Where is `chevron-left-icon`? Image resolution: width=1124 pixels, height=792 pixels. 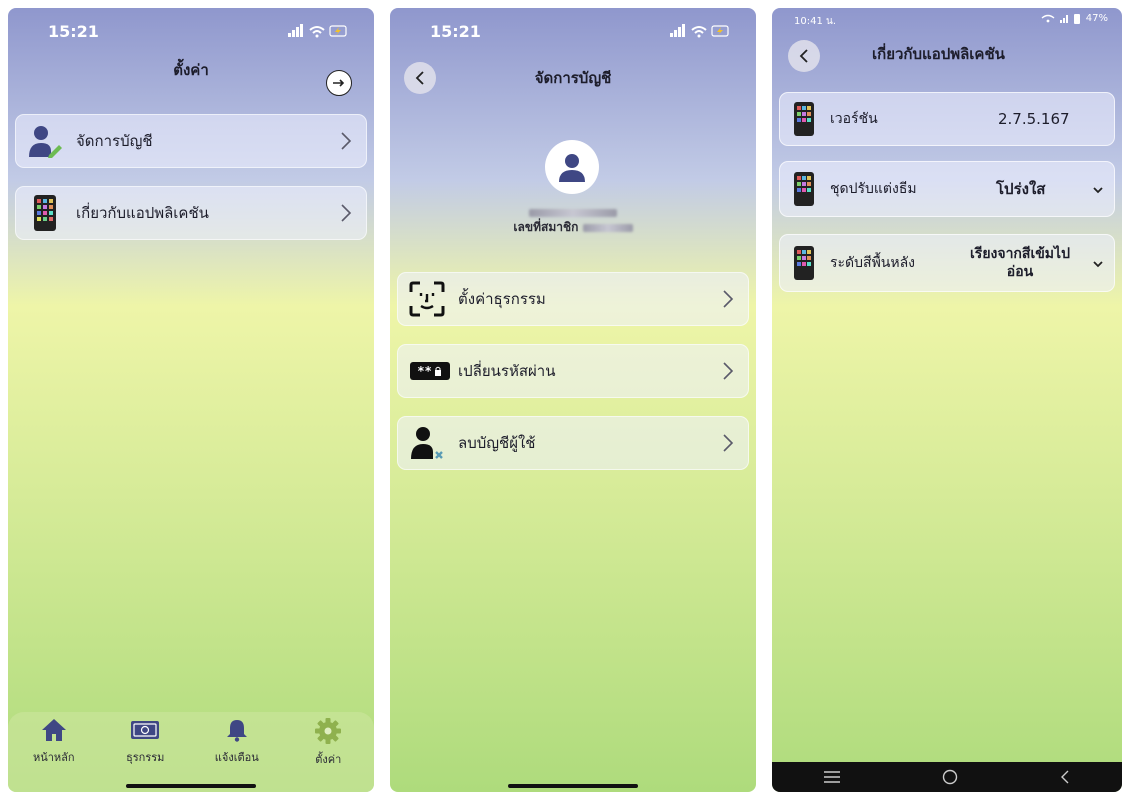
chevron-left-icon is located at coordinates (803, 56).